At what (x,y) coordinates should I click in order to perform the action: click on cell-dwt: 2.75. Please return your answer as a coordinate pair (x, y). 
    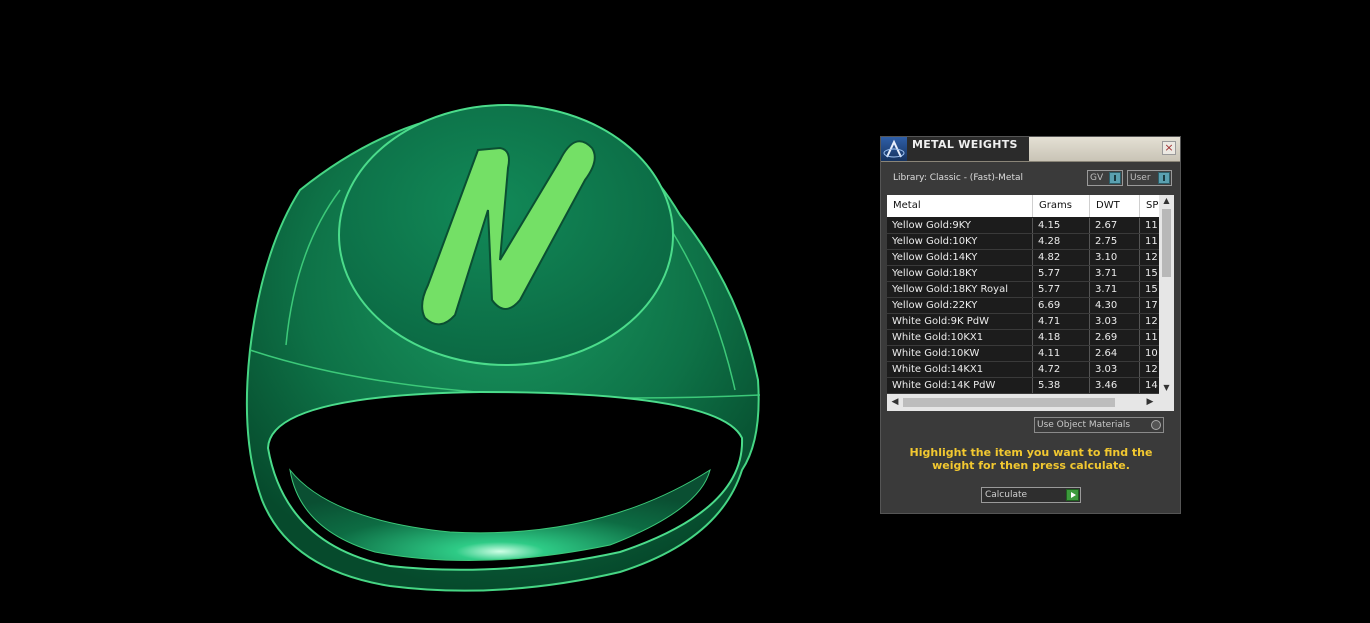
    Looking at the image, I should click on (1115, 241).